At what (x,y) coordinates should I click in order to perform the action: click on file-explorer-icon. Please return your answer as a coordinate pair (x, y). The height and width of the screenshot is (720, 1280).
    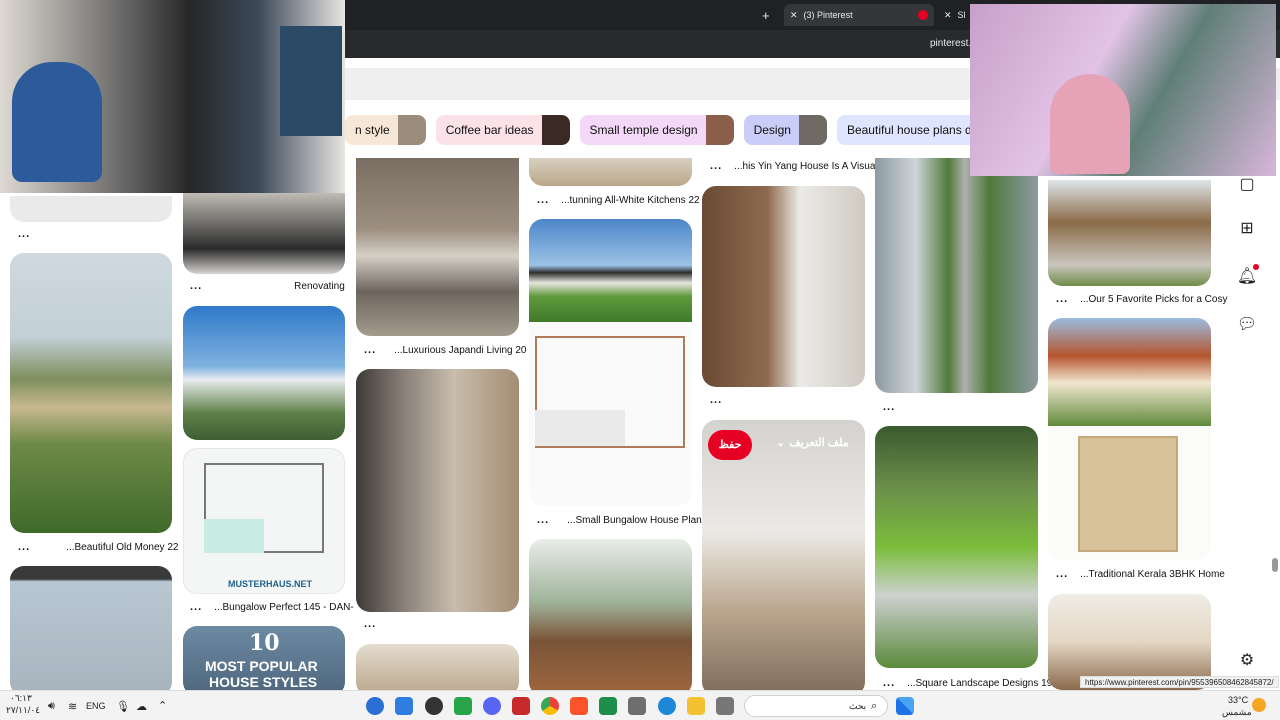
    Looking at the image, I should click on (696, 706).